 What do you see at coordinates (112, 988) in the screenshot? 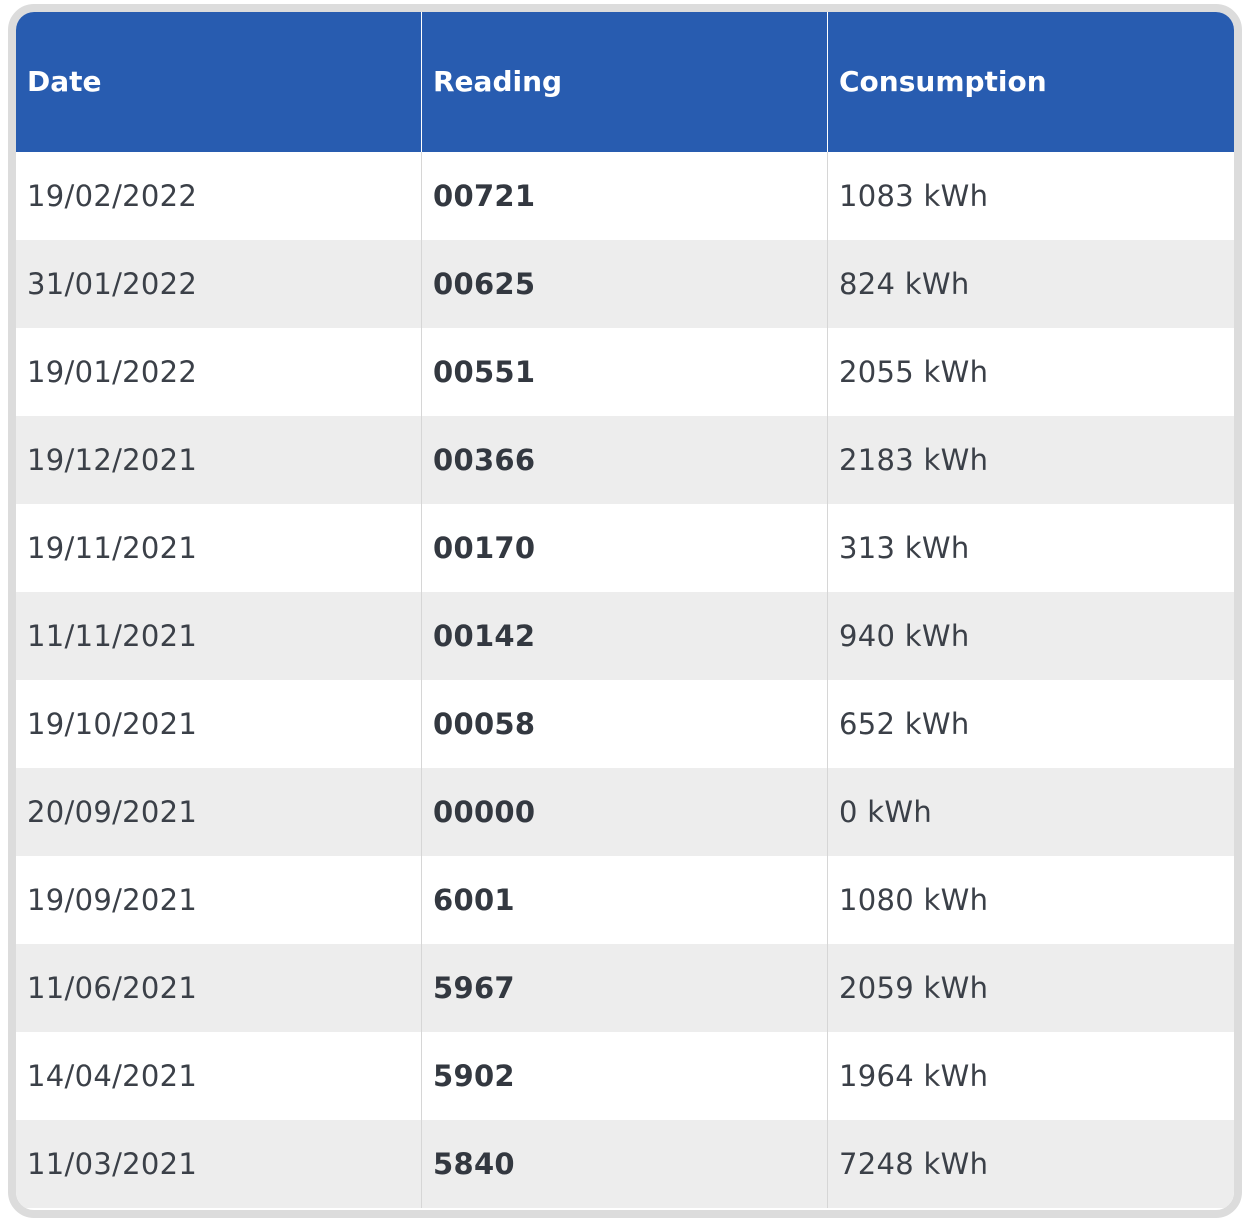
I see `date-cell: 11/06/2021` at bounding box center [112, 988].